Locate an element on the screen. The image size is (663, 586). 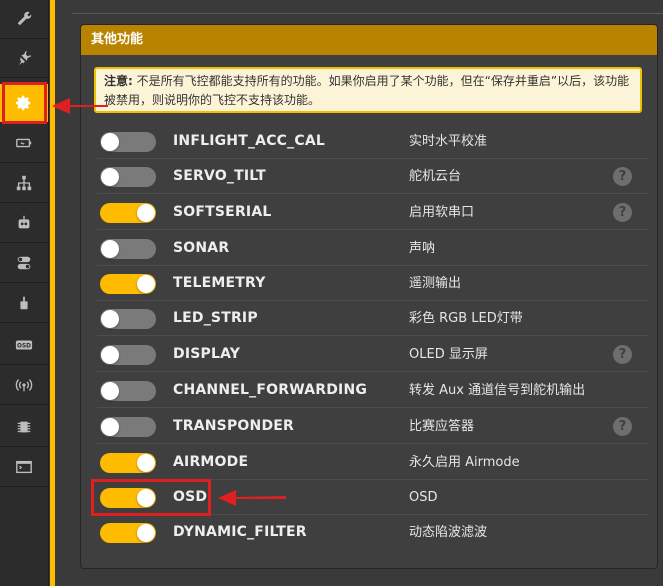
feature-row-led-strip: LED_STRIP 彩色 RGB LED灯带 is located at coordinates (373, 318).